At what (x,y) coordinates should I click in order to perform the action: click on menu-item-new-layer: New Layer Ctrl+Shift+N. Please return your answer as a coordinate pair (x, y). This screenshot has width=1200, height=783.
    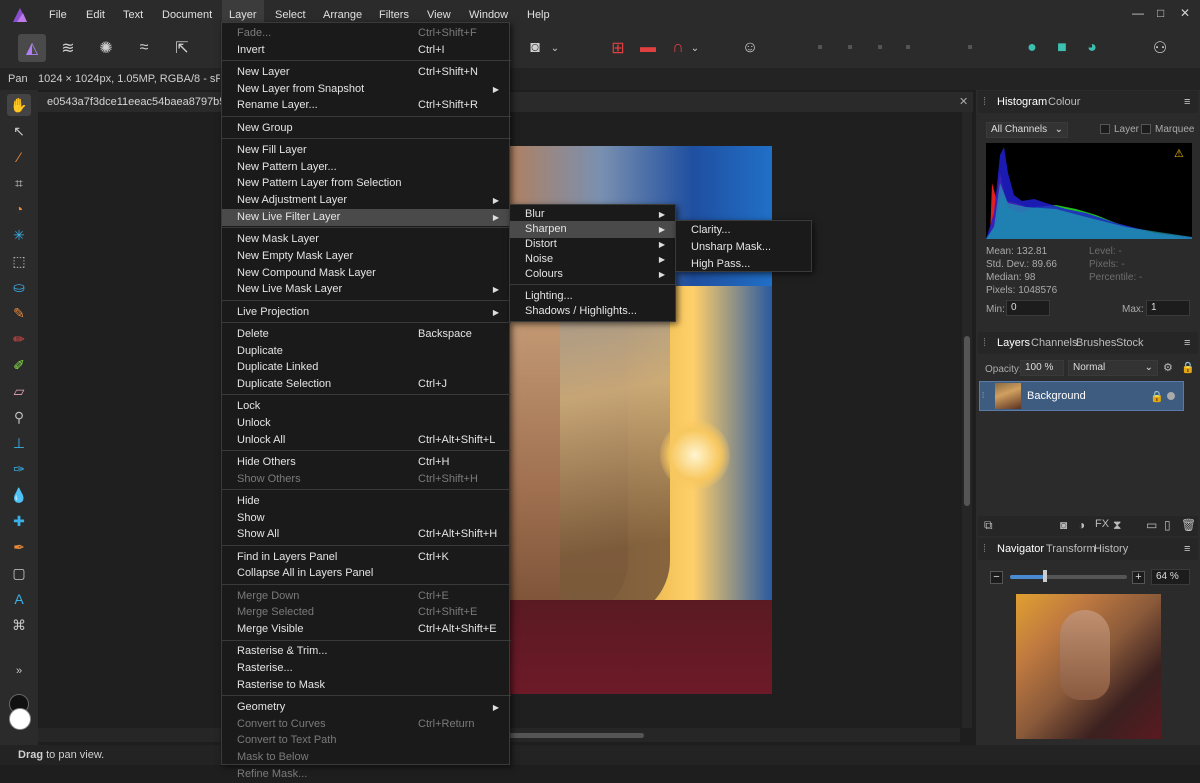
    Looking at the image, I should click on (365, 72).